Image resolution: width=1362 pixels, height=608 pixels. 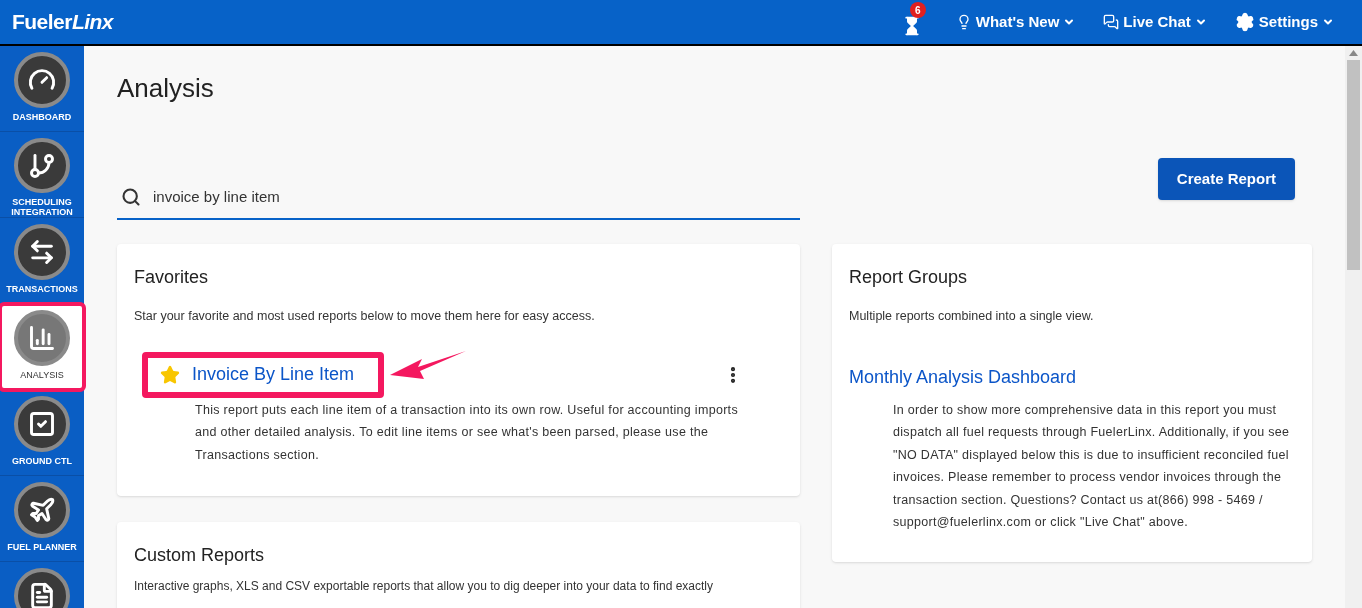 I want to click on report-description: This report puts each line item of a transaction into its own row. Useful for accounting imports and other detailed analysis. To edit line items or see what's been parsed, please use the Transactions section., so click(x=467, y=432).